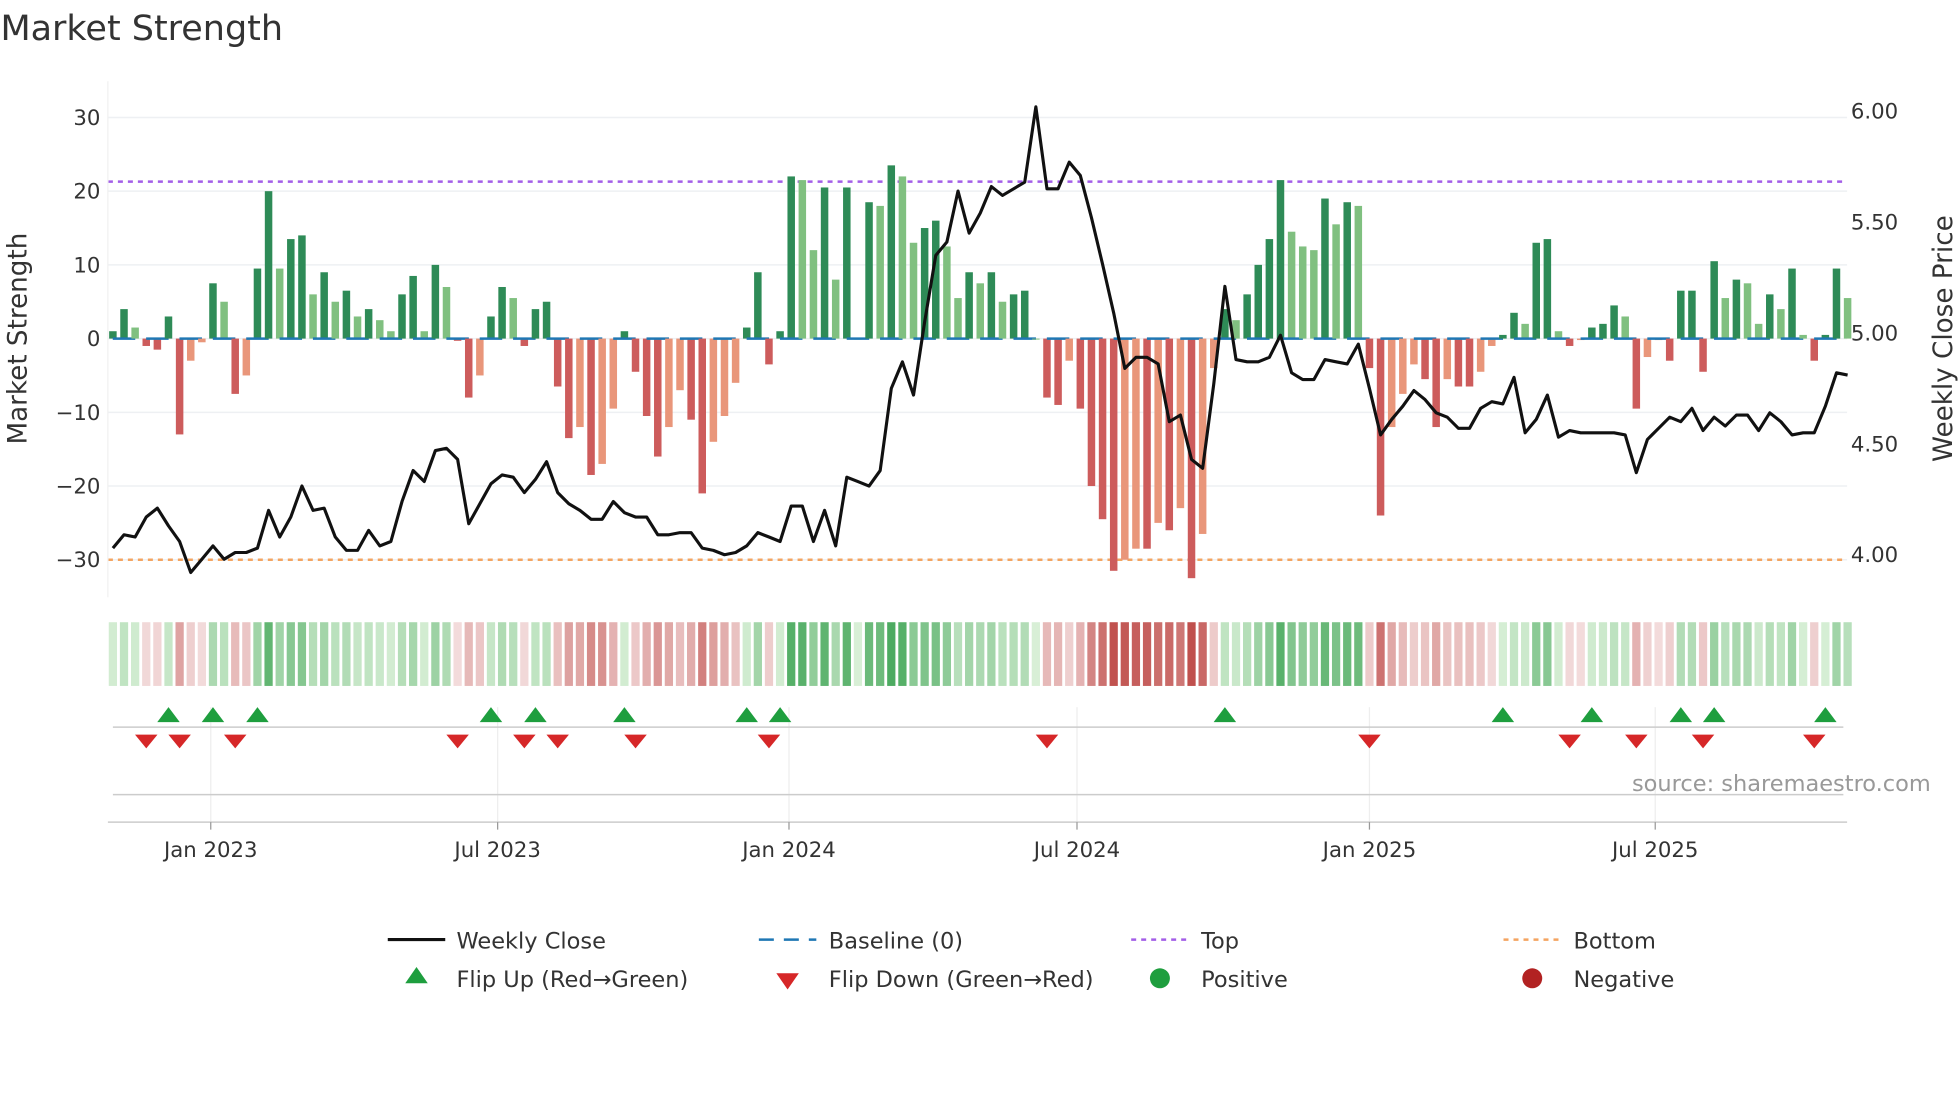 This screenshot has width=1960, height=1102. Describe the element at coordinates (1781, 784) in the screenshot. I see `source-note: source: sharemaestro.com` at that location.